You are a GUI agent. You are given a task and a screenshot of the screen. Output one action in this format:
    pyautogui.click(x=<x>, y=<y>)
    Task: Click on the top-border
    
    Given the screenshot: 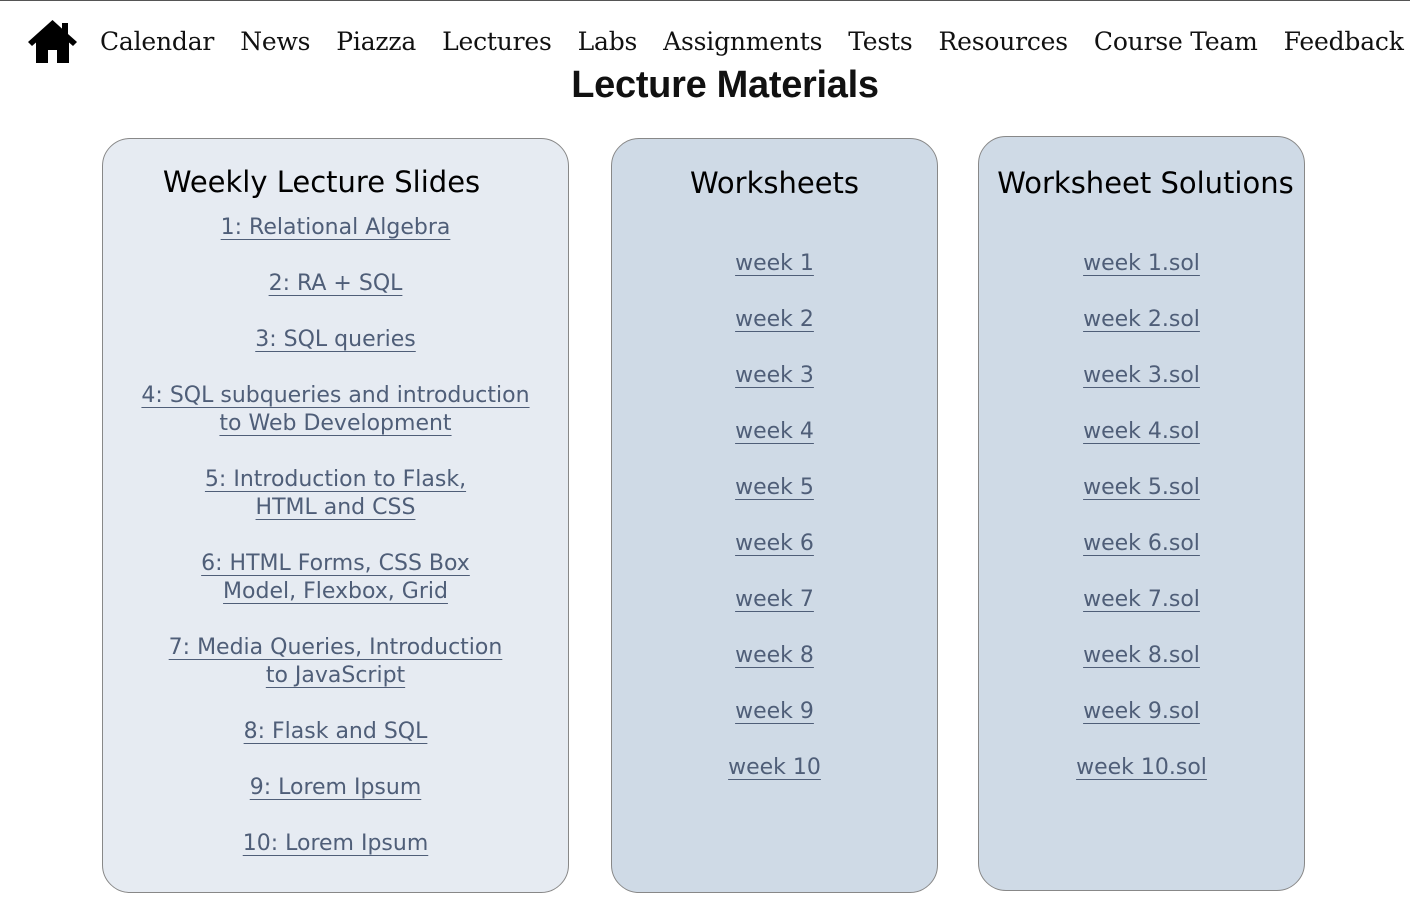 What is the action you would take?
    pyautogui.click(x=705, y=0)
    